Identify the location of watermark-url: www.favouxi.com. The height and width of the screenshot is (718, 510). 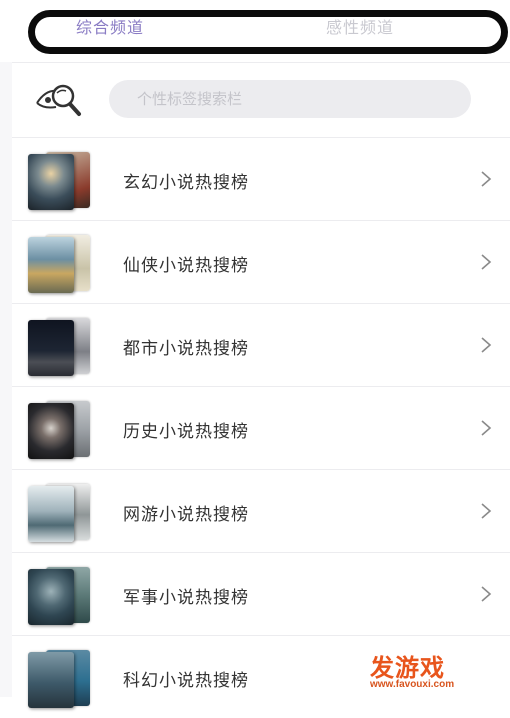
(412, 684).